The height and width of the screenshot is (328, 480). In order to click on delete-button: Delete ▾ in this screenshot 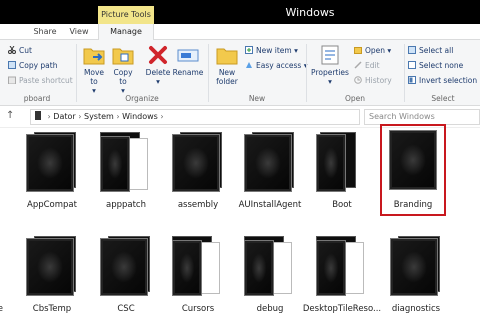, I will do `click(158, 65)`.